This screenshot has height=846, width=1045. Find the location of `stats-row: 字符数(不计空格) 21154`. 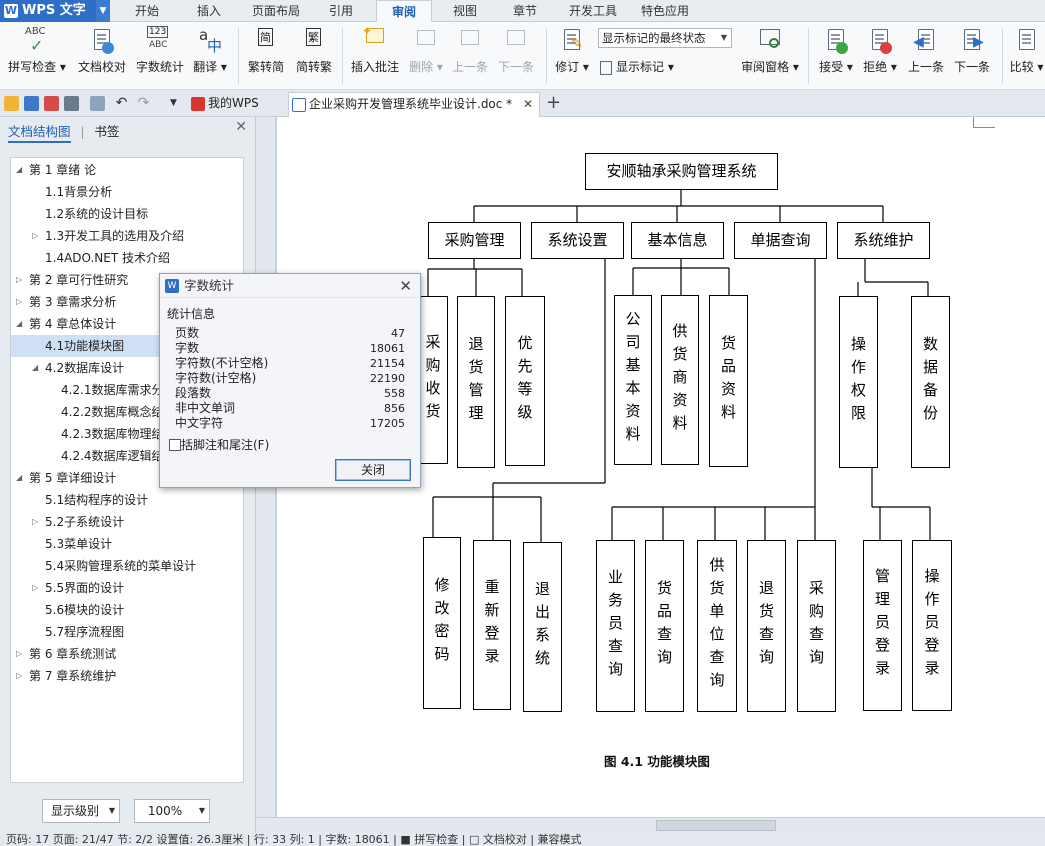

stats-row: 字符数(不计空格) 21154 is located at coordinates (290, 363).